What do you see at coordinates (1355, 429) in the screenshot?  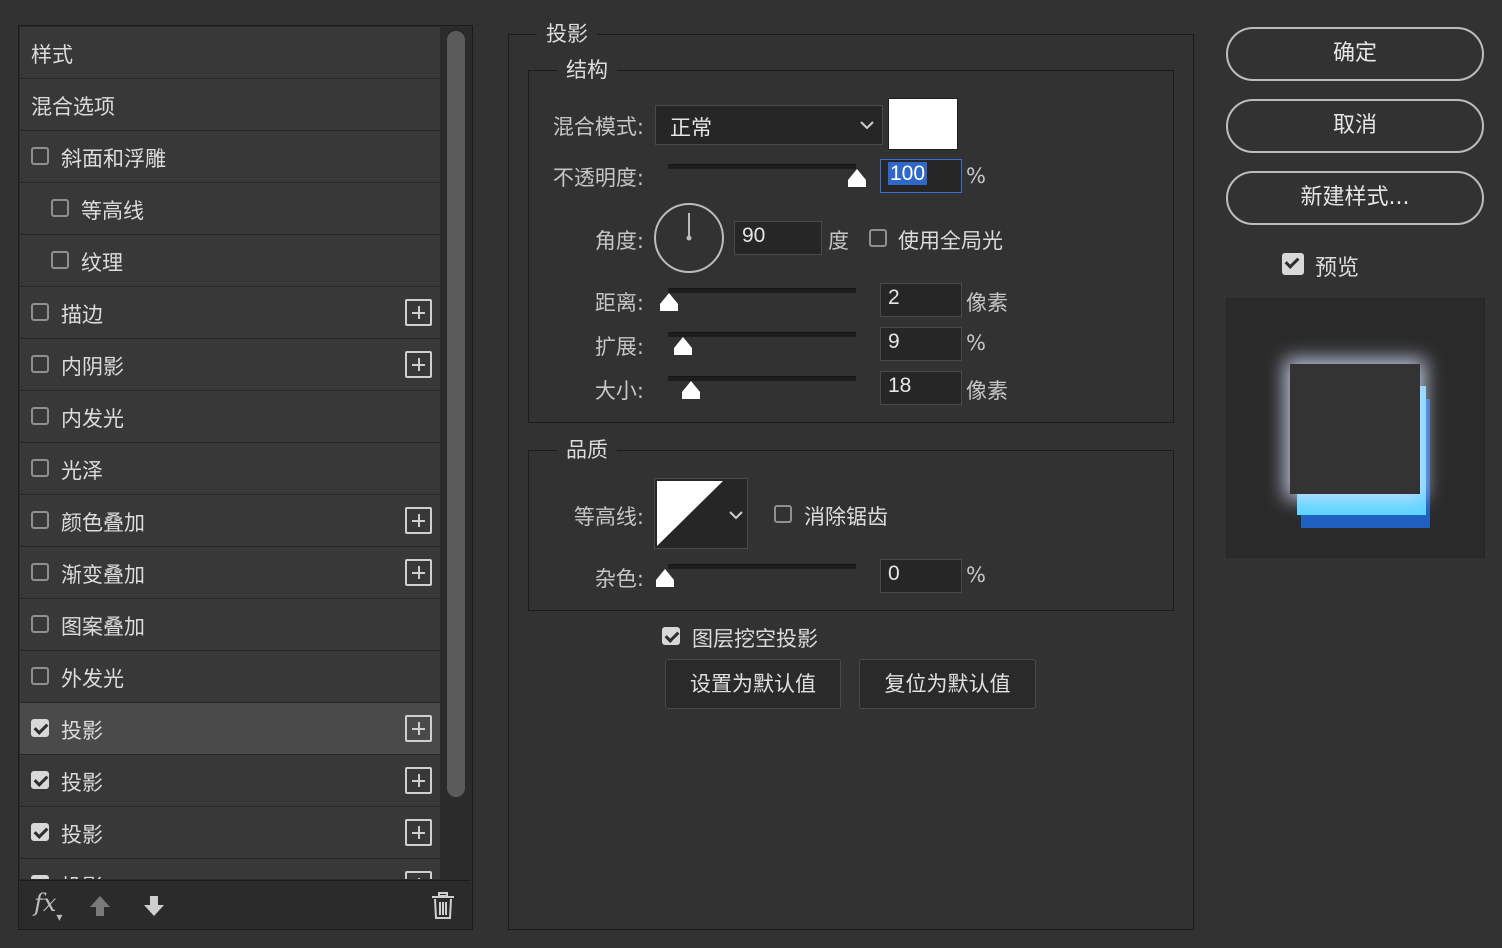 I see `preview-square` at bounding box center [1355, 429].